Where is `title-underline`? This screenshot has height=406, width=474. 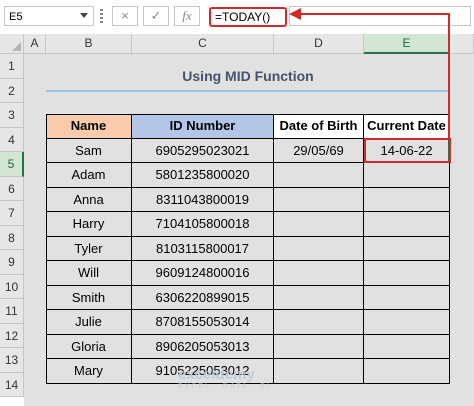 title-underline is located at coordinates (248, 91).